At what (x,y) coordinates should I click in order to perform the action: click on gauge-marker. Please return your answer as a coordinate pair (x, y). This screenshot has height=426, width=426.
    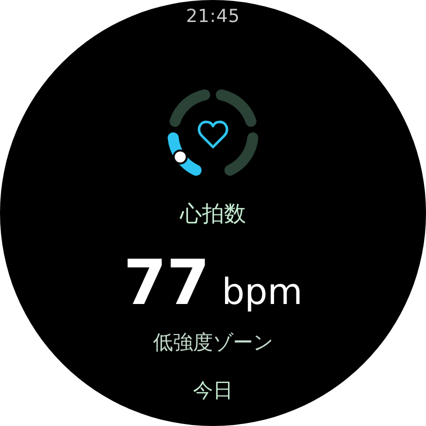
    Looking at the image, I should click on (180, 156).